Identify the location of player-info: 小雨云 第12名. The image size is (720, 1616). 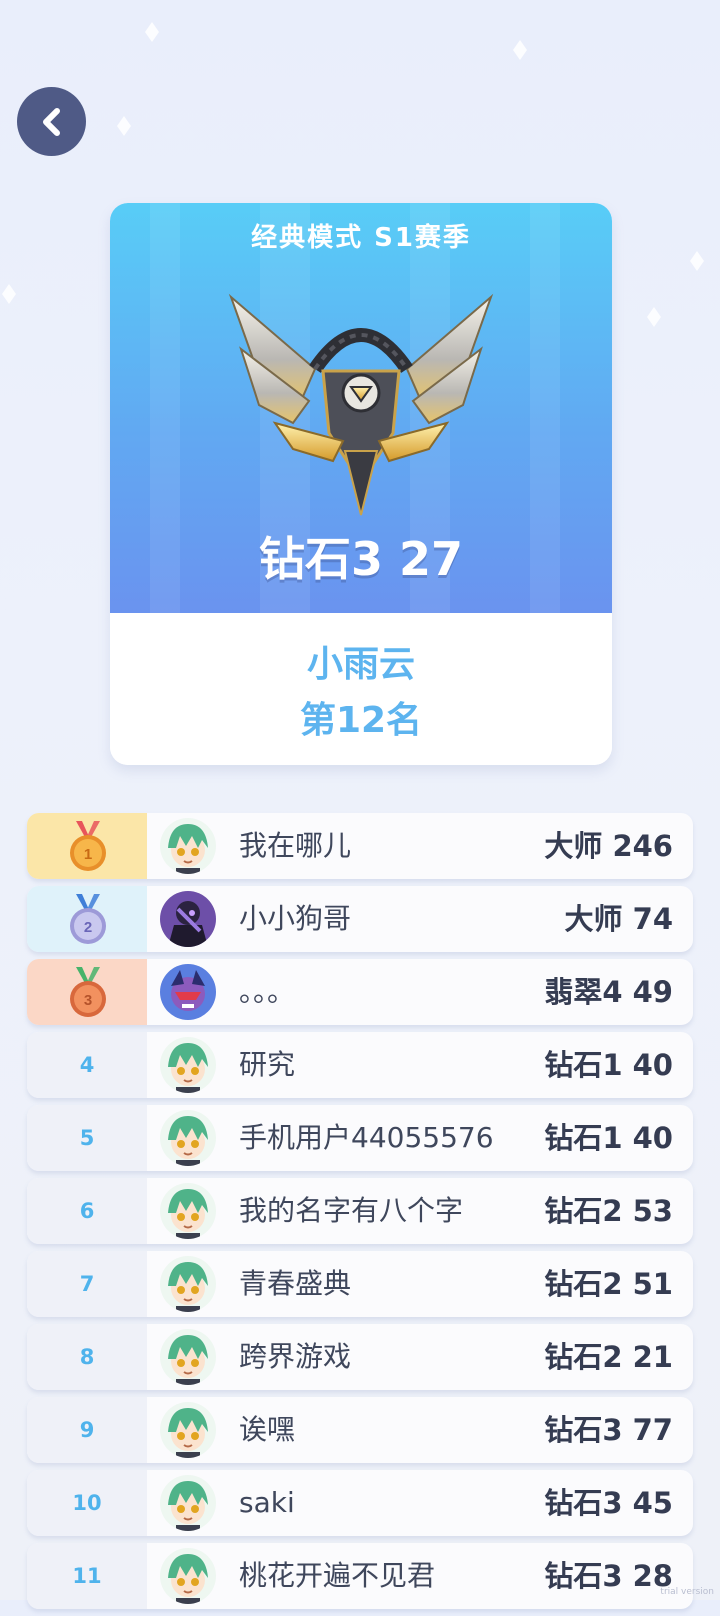
(361, 689).